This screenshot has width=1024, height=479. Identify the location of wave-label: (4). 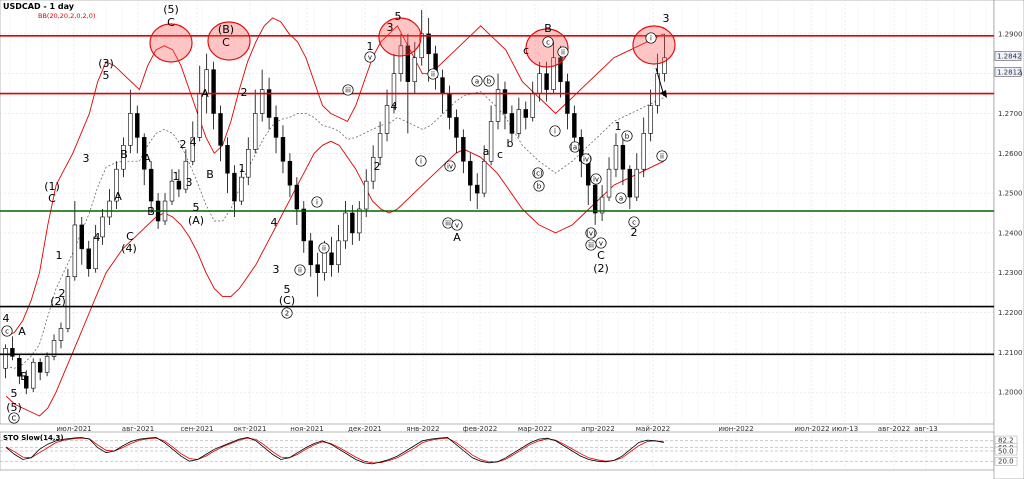
(129, 248).